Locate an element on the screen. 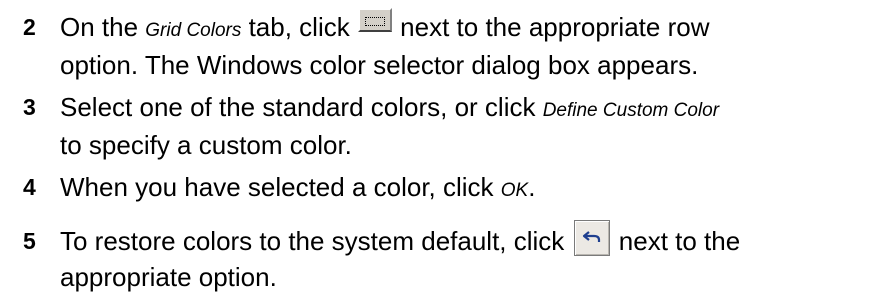 This screenshot has width=881, height=305. step-number: 2 is located at coordinates (29, 27).